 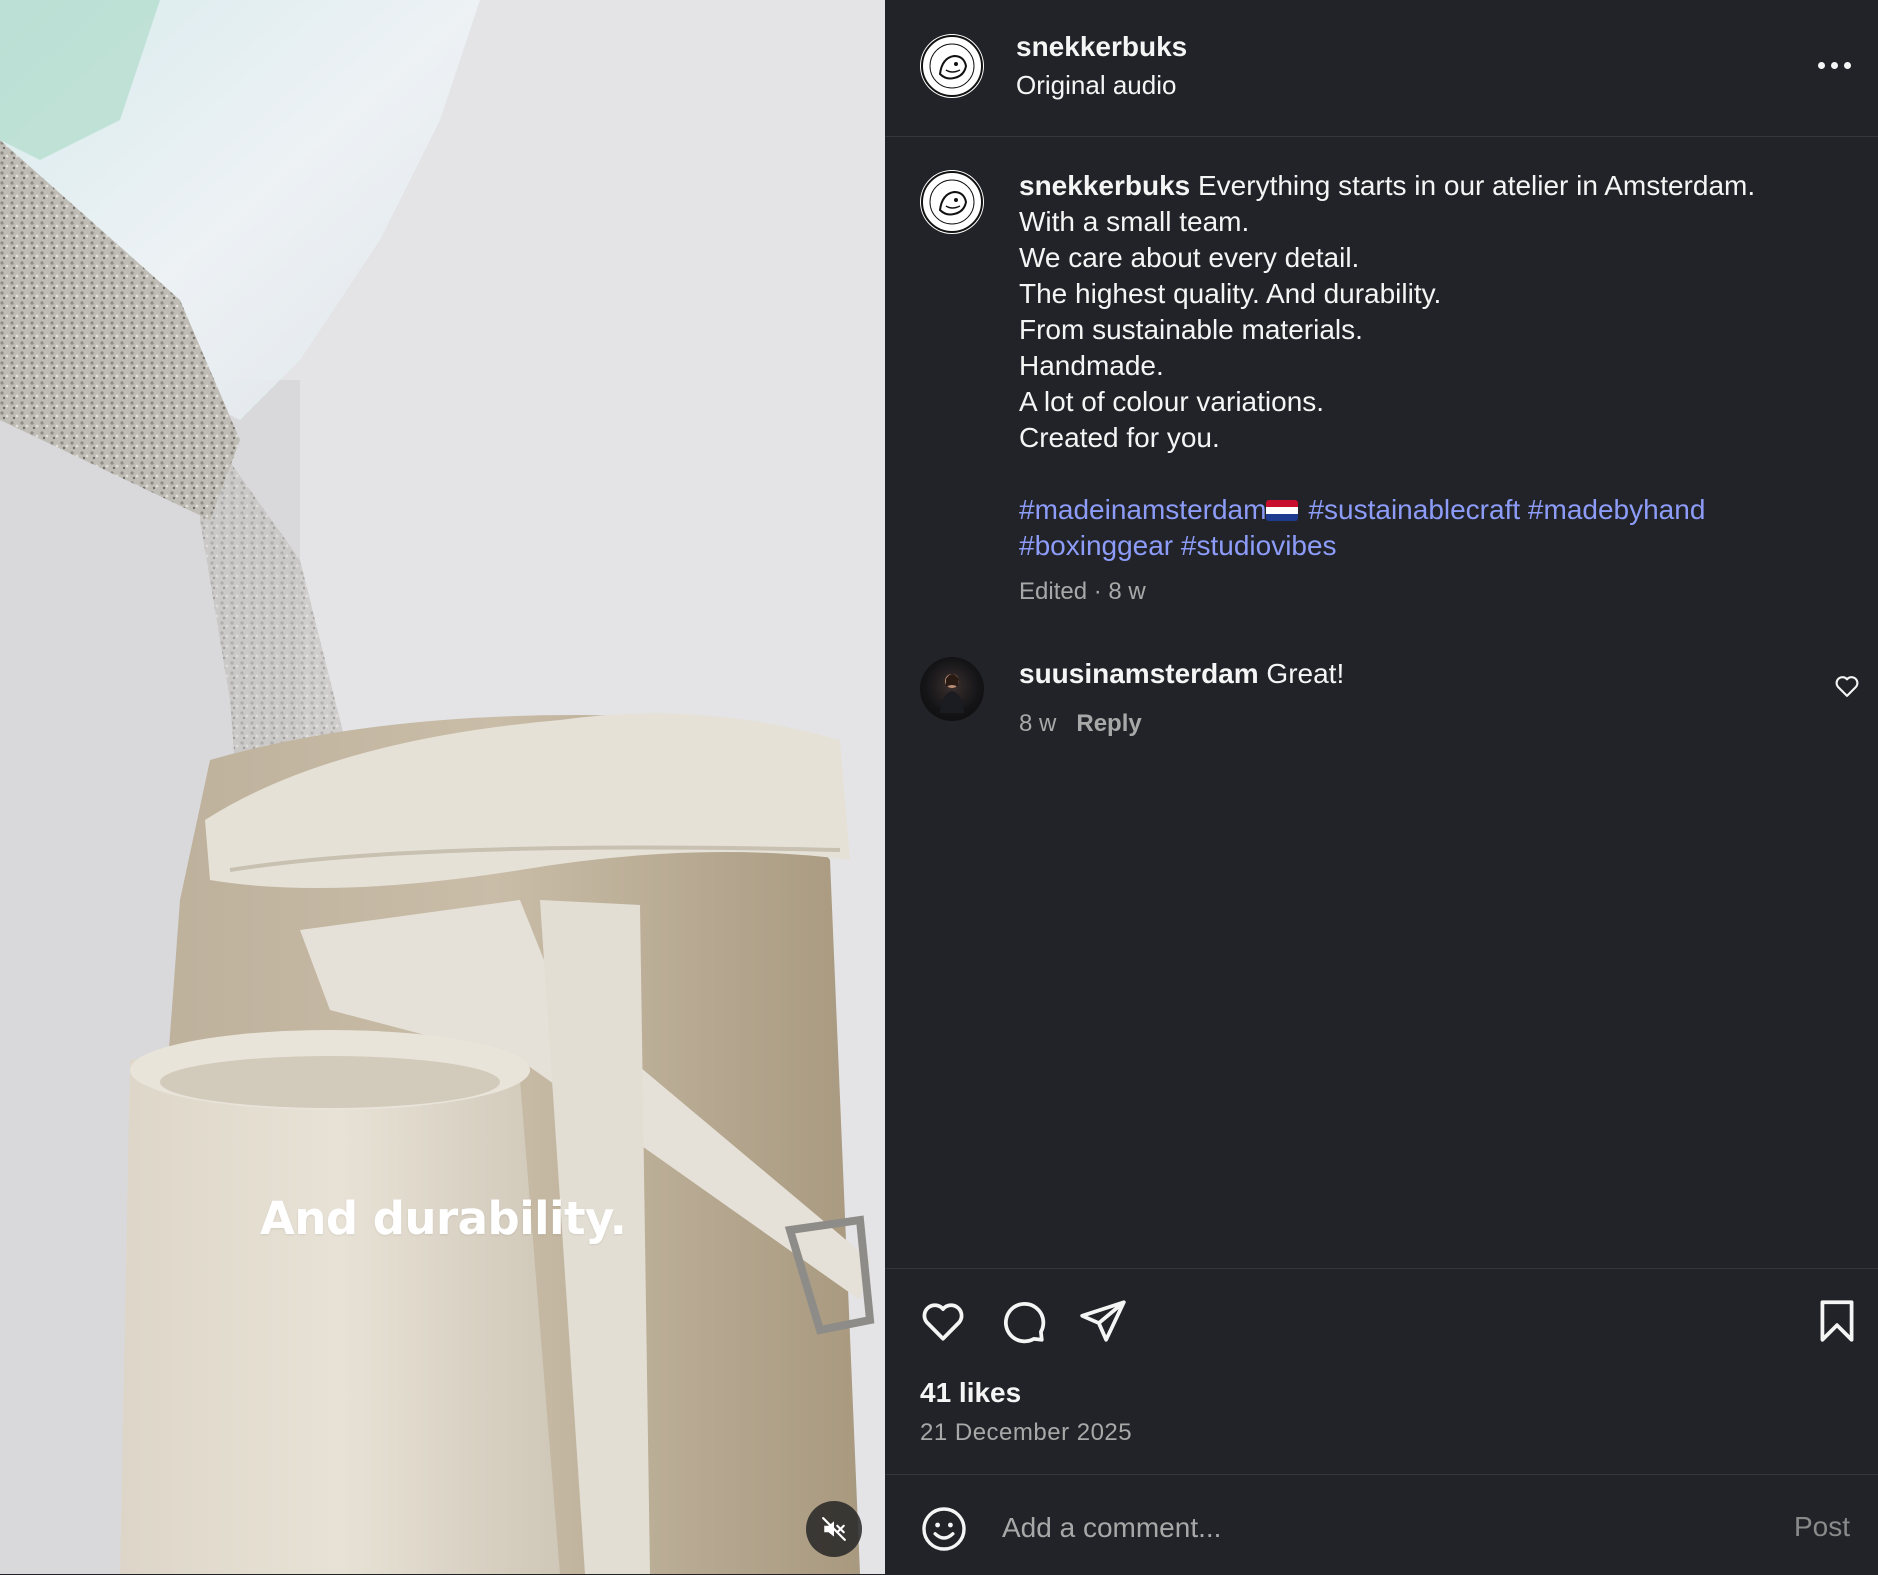 What do you see at coordinates (1134, 221) in the screenshot?
I see `caption-line: With a small team.` at bounding box center [1134, 221].